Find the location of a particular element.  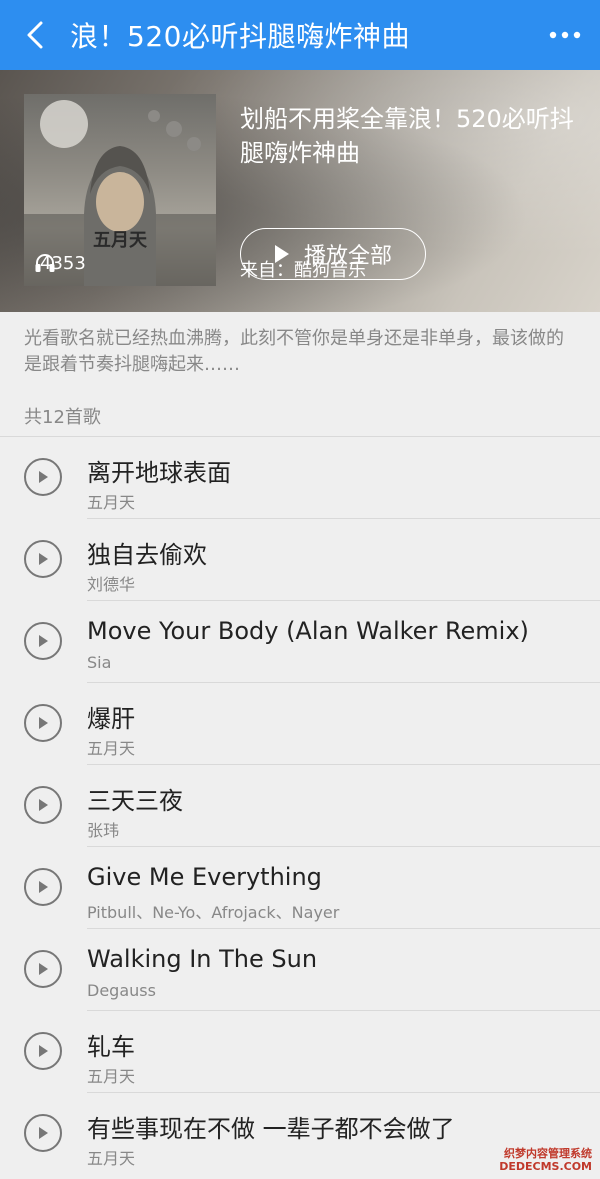

song-title: Walking In The Sun is located at coordinates (202, 959).